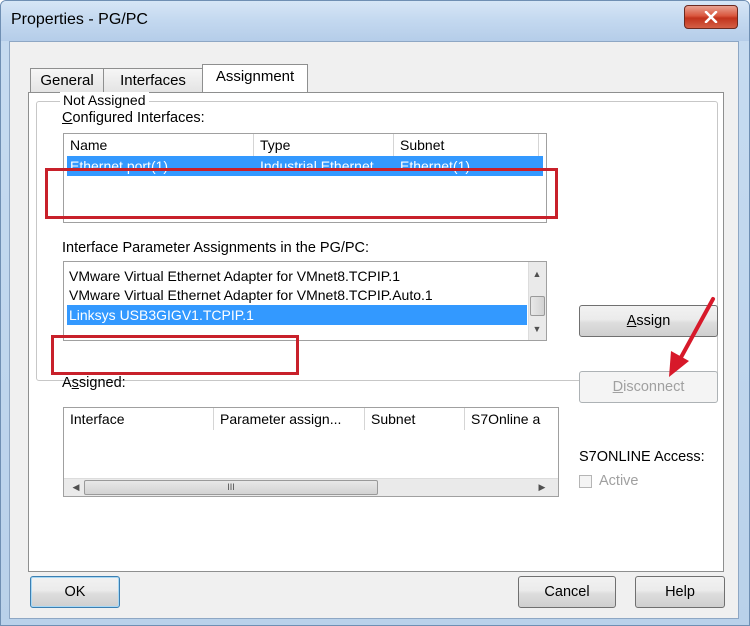 This screenshot has height=626, width=750. I want to click on scroll-thumb: III, so click(231, 487).